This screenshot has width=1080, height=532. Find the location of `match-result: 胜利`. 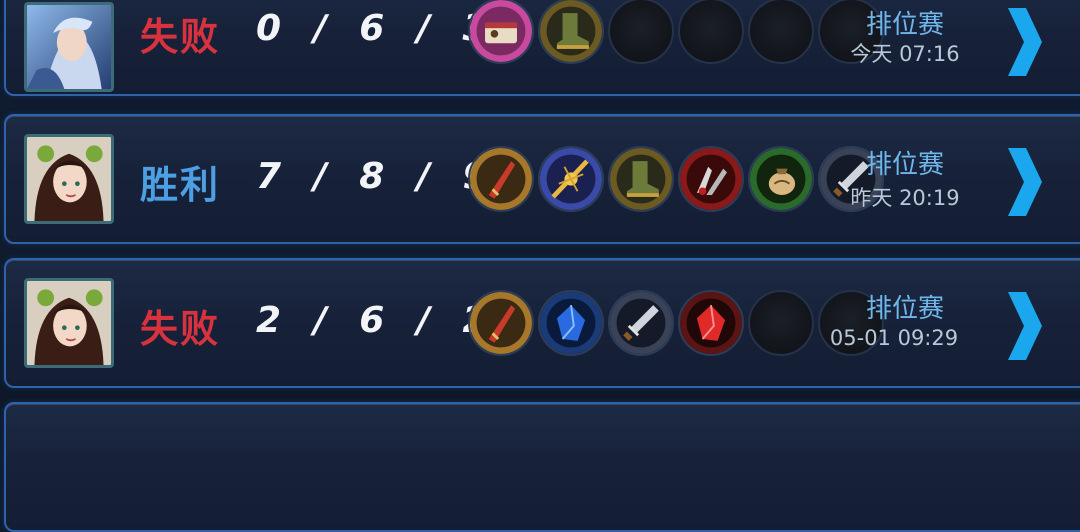

match-result: 胜利 is located at coordinates (180, 185).